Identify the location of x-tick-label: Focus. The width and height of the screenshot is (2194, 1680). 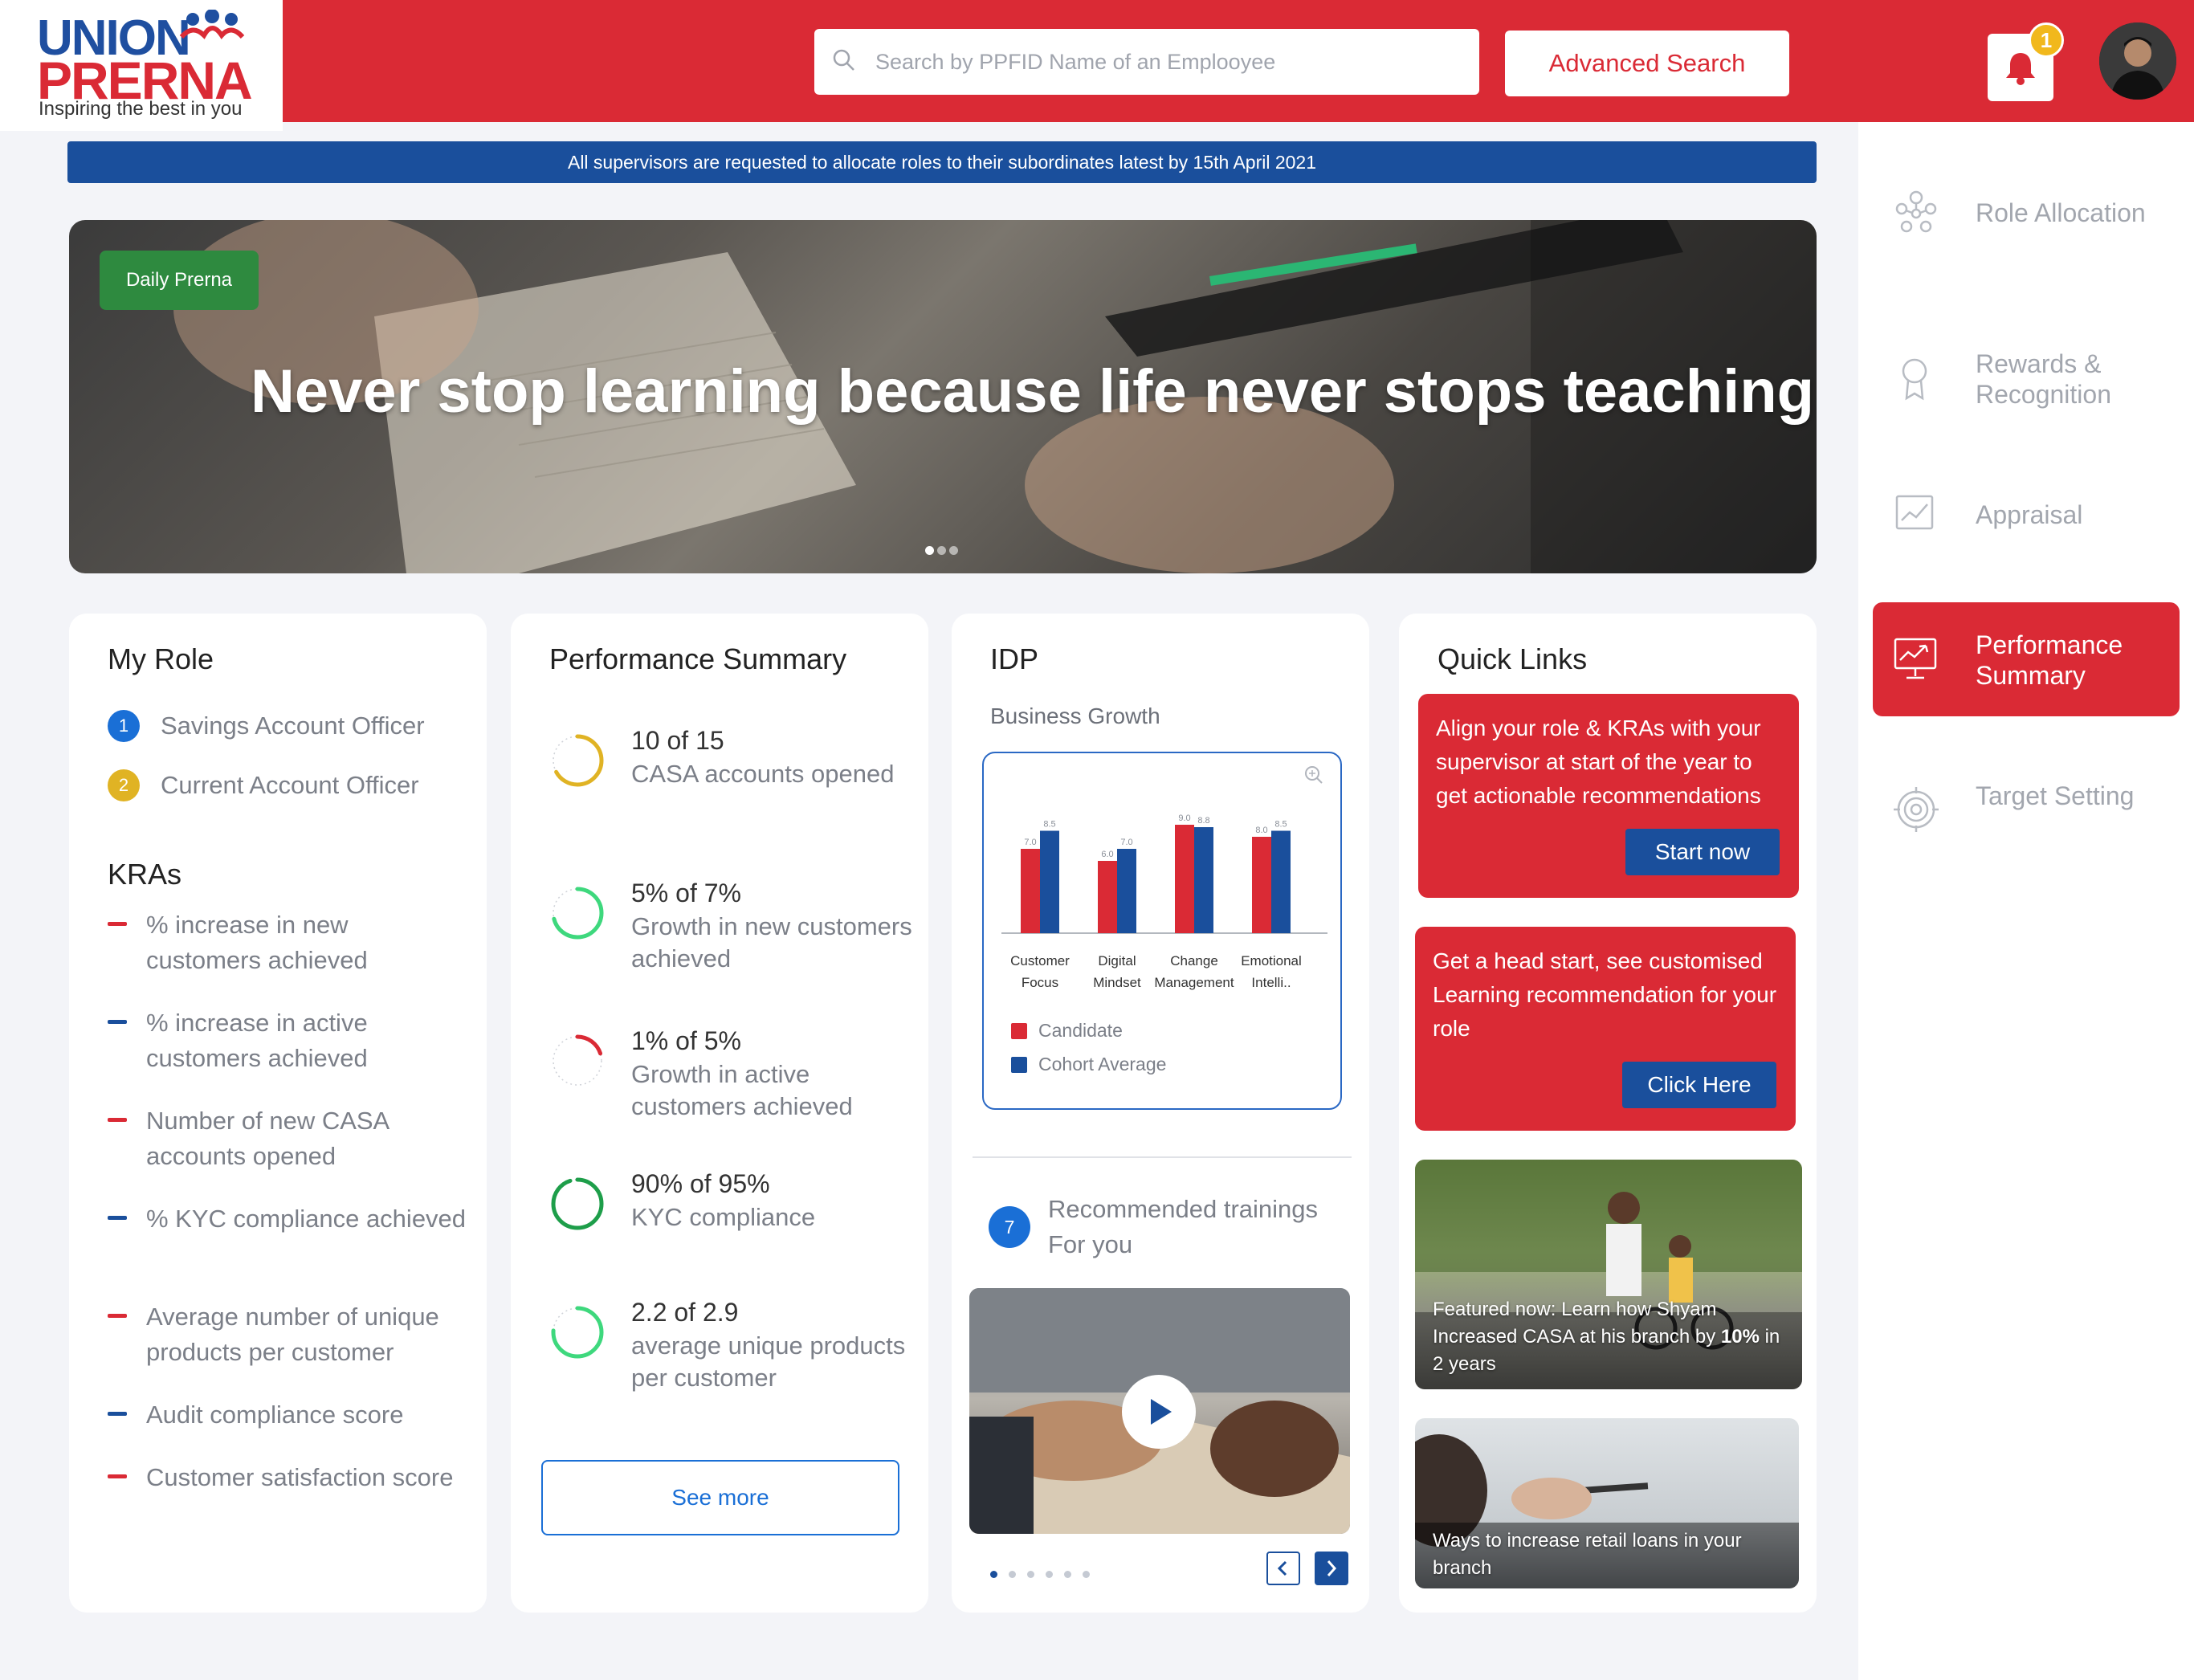
(1040, 982).